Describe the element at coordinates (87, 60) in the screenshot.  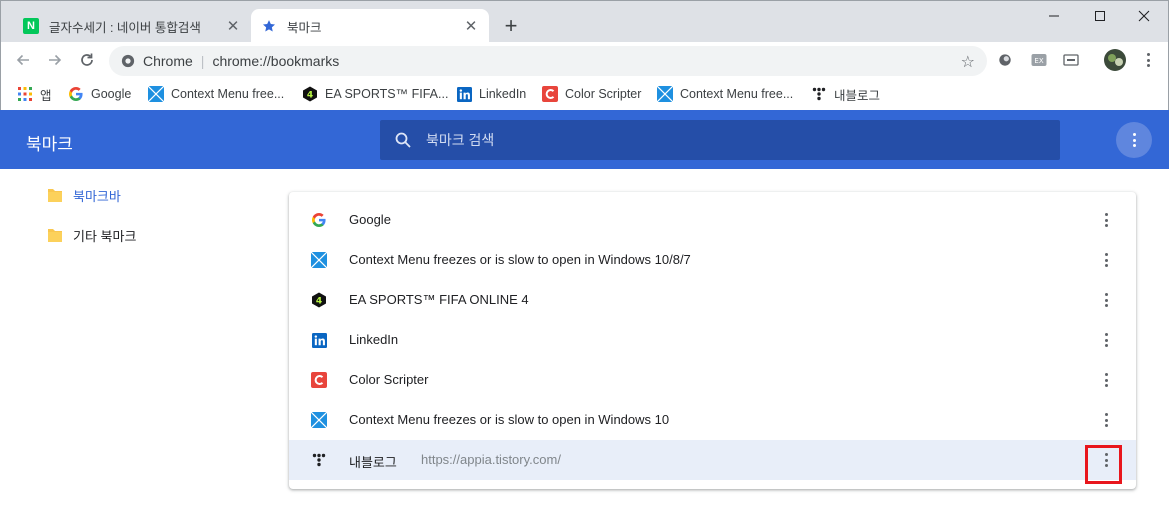
I see `reload-button` at that location.